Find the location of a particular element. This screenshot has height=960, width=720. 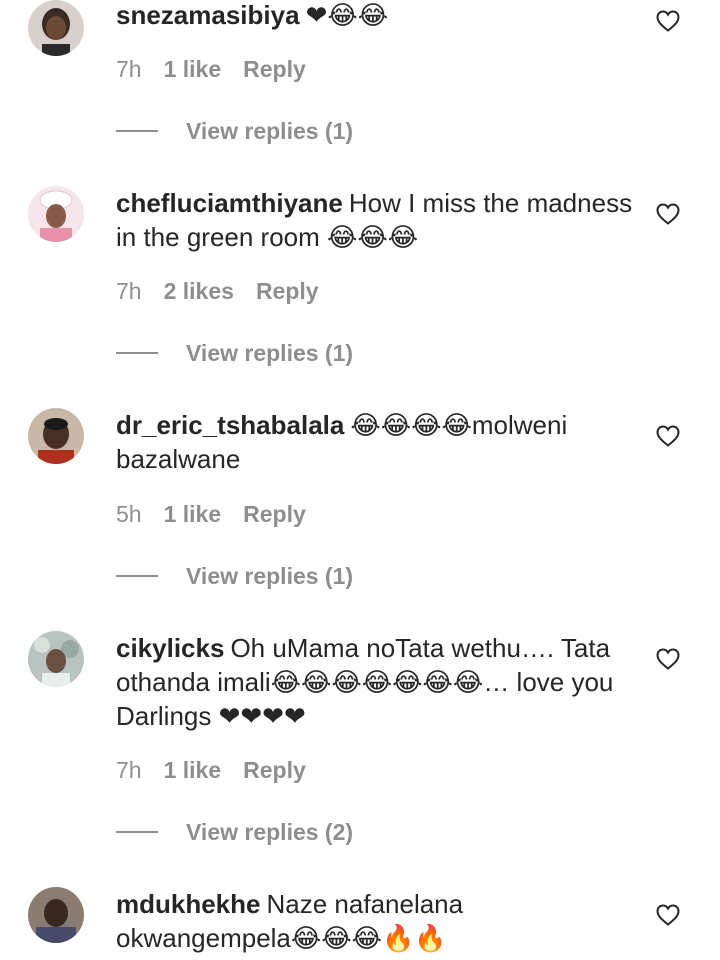

comment-meta: 7h 2 likes Reply is located at coordinates (217, 291).